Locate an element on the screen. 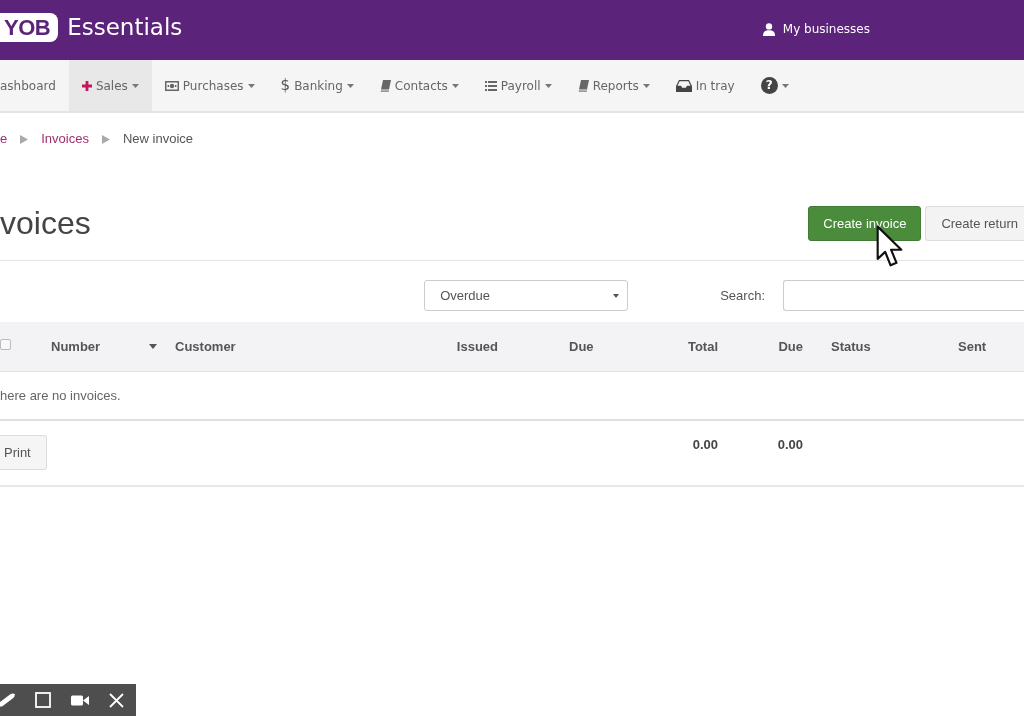 The width and height of the screenshot is (1024, 716). nav-menu-item: Sales is located at coordinates (110, 85).